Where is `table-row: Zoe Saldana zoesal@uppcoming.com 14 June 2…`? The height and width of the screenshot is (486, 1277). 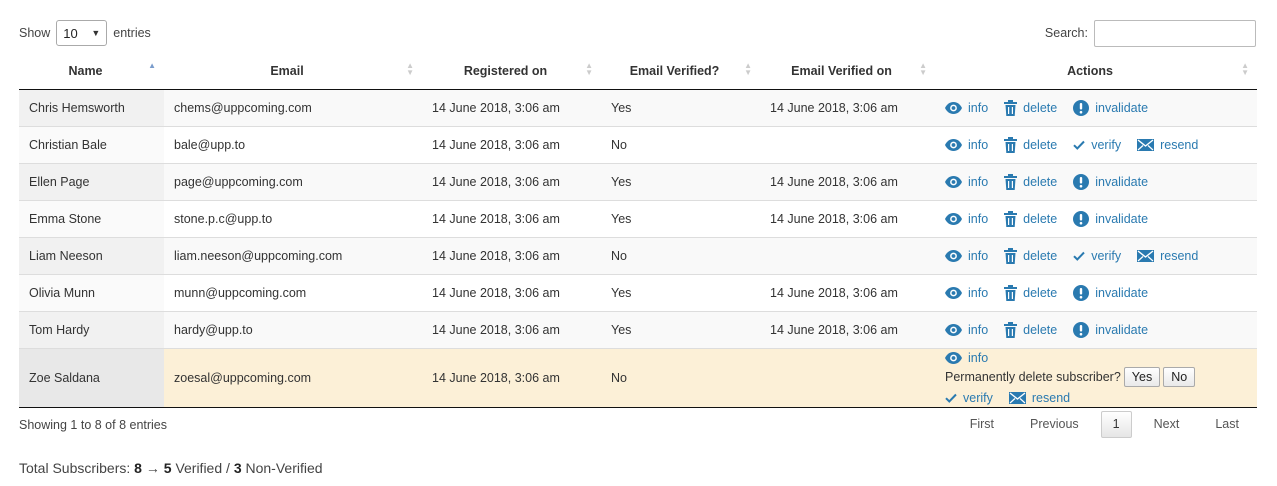 table-row: Zoe Saldana zoesal@uppcoming.com 14 June 2… is located at coordinates (638, 378).